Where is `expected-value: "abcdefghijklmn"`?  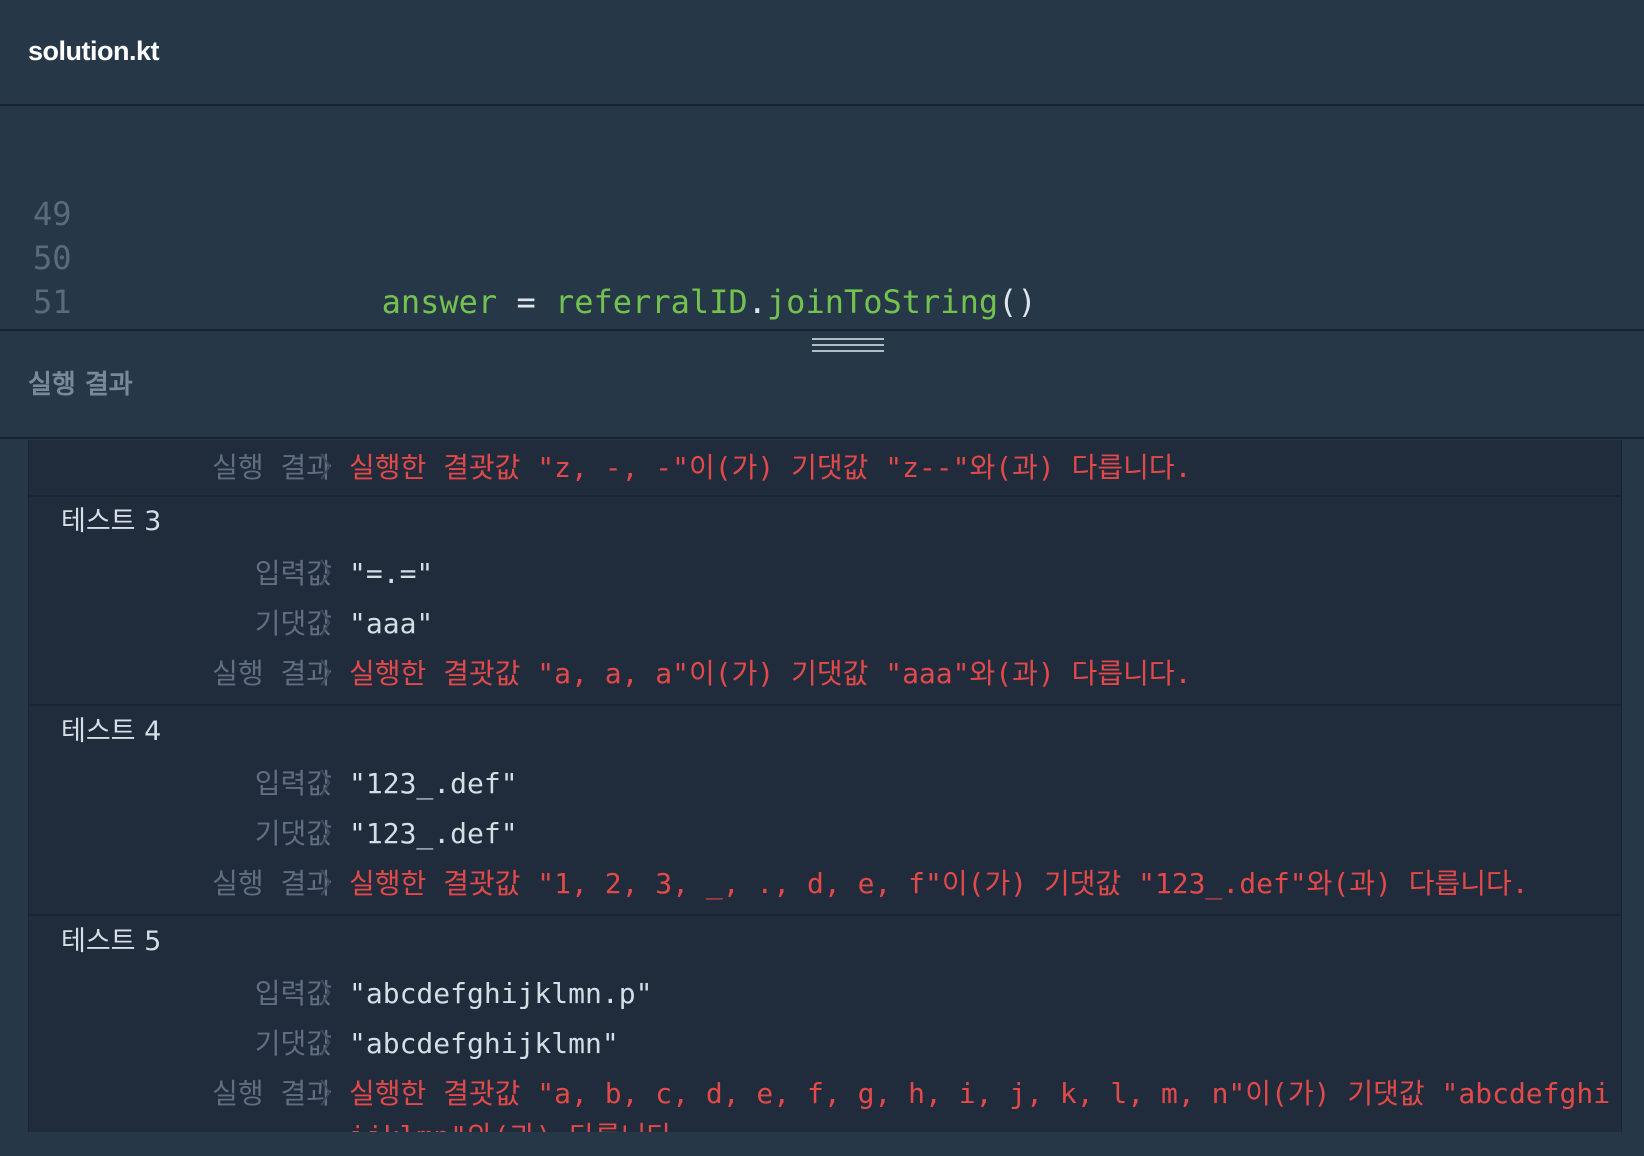
expected-value: "abcdefghijklmn" is located at coordinates (484, 1043).